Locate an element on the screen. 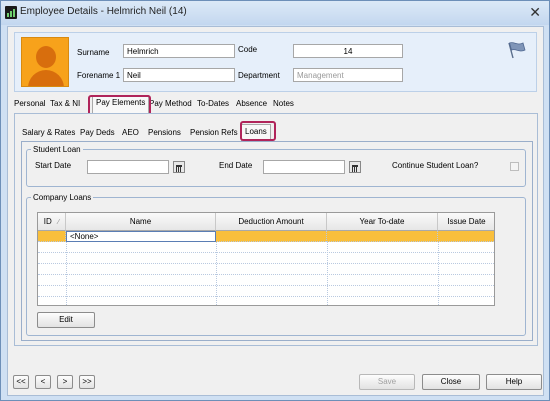 Image resolution: width=550 pixels, height=401 pixels. cell-id is located at coordinates (52, 236).